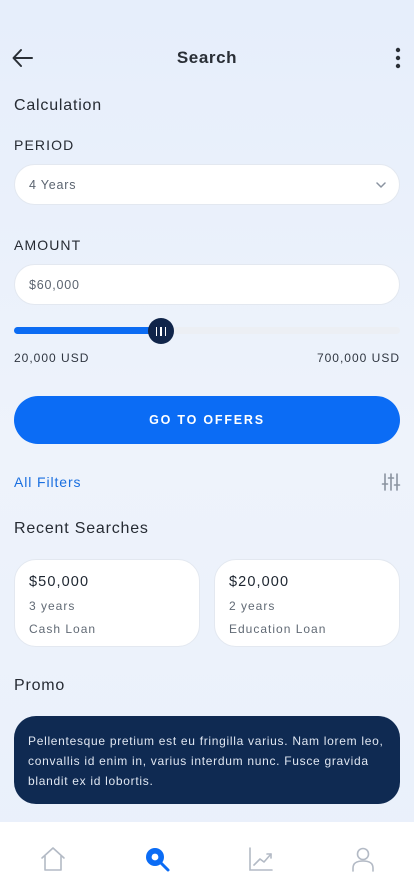 This screenshot has width=414, height=896. I want to click on amount-label: AMOUNT, so click(48, 245).